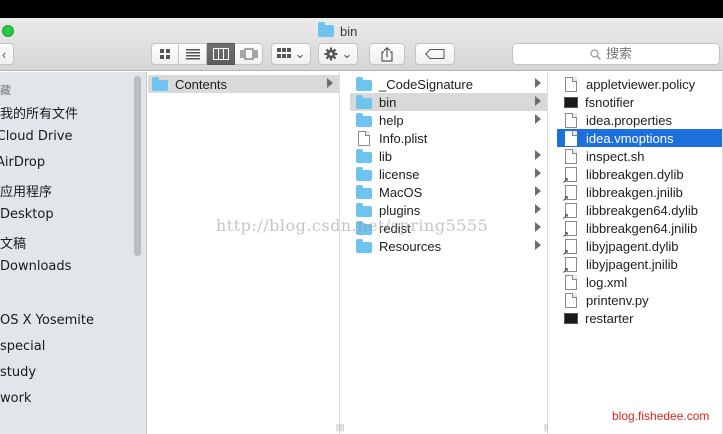  I want to click on column-view-button, so click(221, 54).